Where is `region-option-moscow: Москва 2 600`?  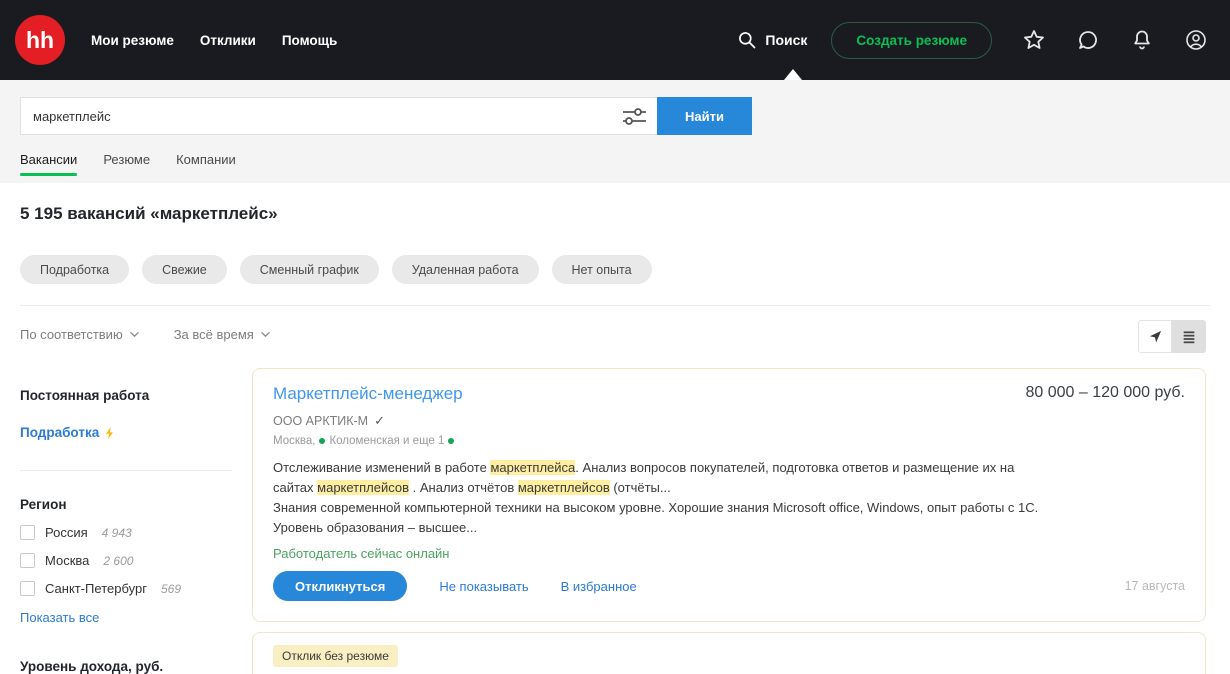 region-option-moscow: Москва 2 600 is located at coordinates (126, 560).